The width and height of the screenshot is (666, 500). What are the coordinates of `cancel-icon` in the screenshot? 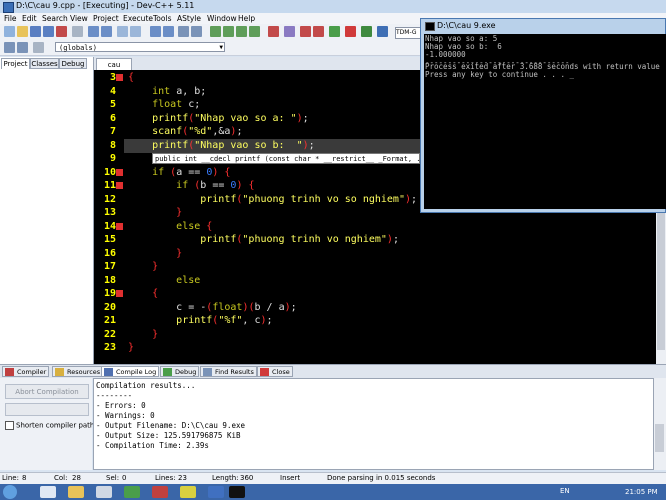 It's located at (350, 31).